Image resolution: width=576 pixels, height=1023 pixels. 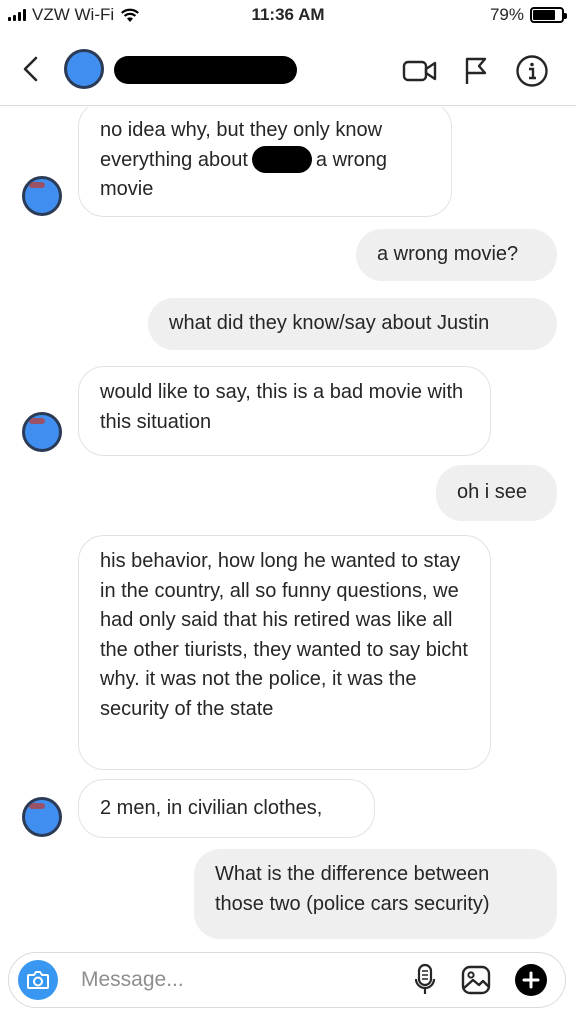 What do you see at coordinates (281, 159) in the screenshot?
I see `redacted-text` at bounding box center [281, 159].